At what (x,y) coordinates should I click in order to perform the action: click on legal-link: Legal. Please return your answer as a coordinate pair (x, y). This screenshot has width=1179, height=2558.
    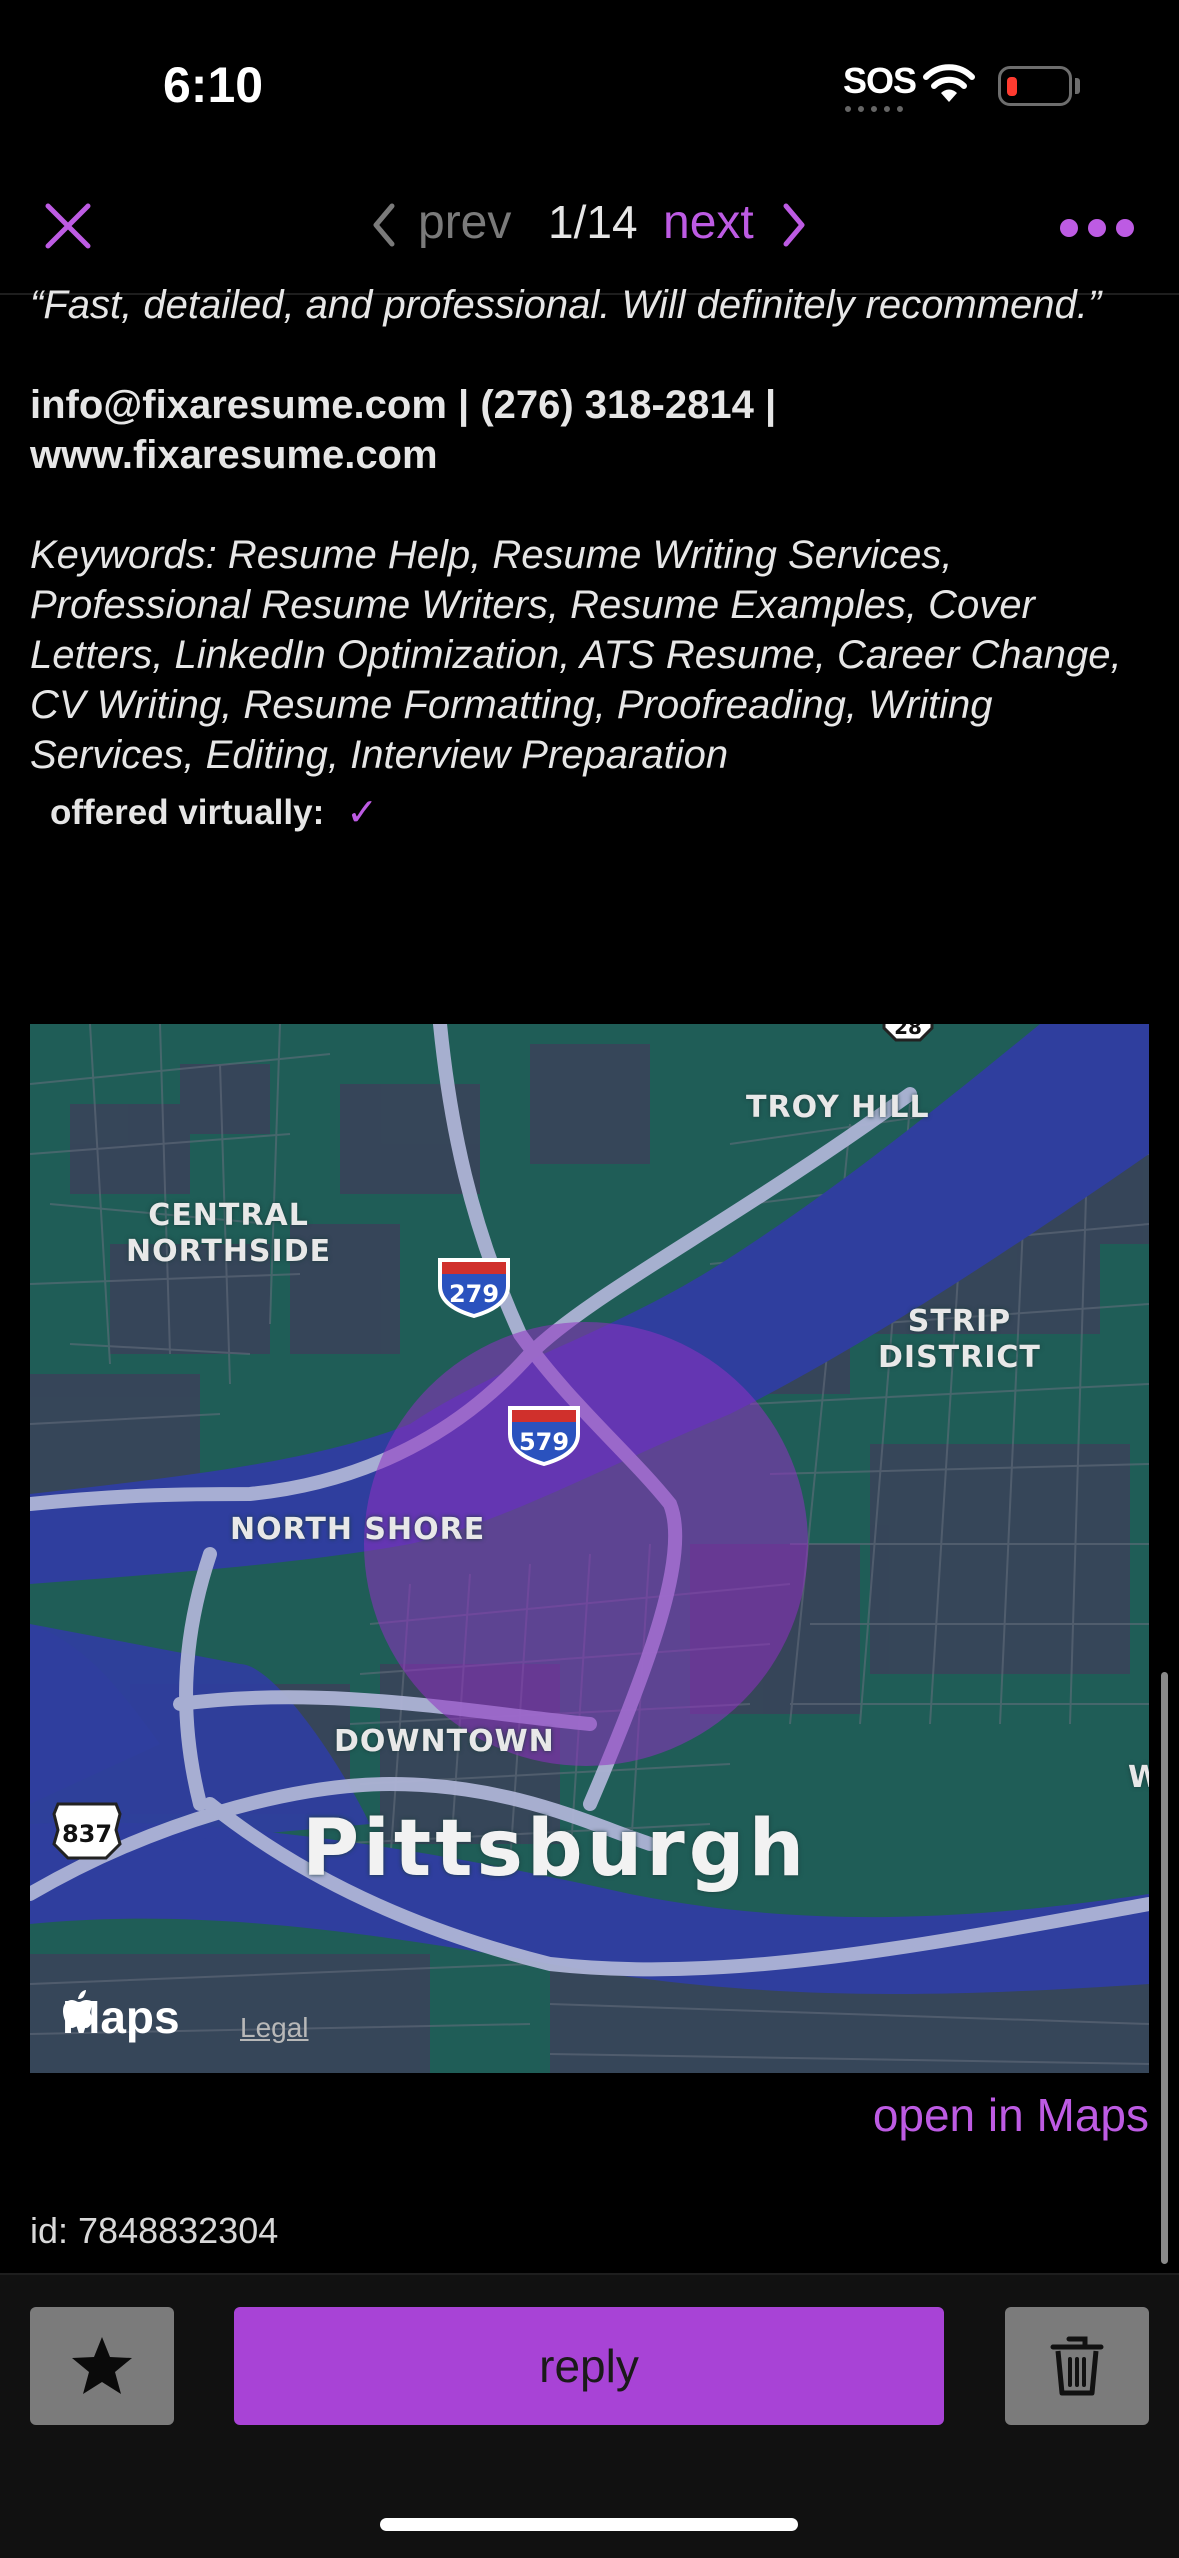
    Looking at the image, I should click on (274, 2028).